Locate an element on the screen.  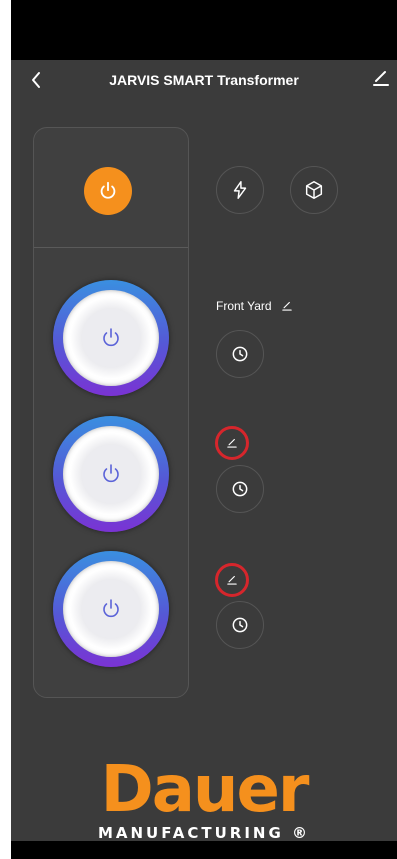
zone-1-timer-button is located at coordinates (240, 354).